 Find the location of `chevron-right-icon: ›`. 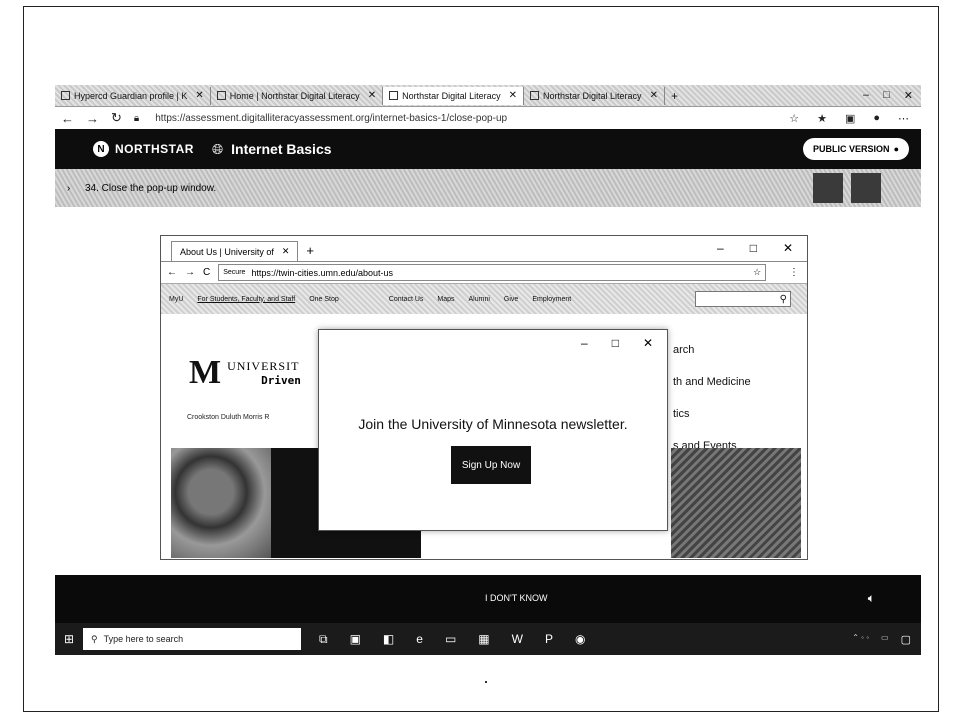

chevron-right-icon: › is located at coordinates (68, 188).